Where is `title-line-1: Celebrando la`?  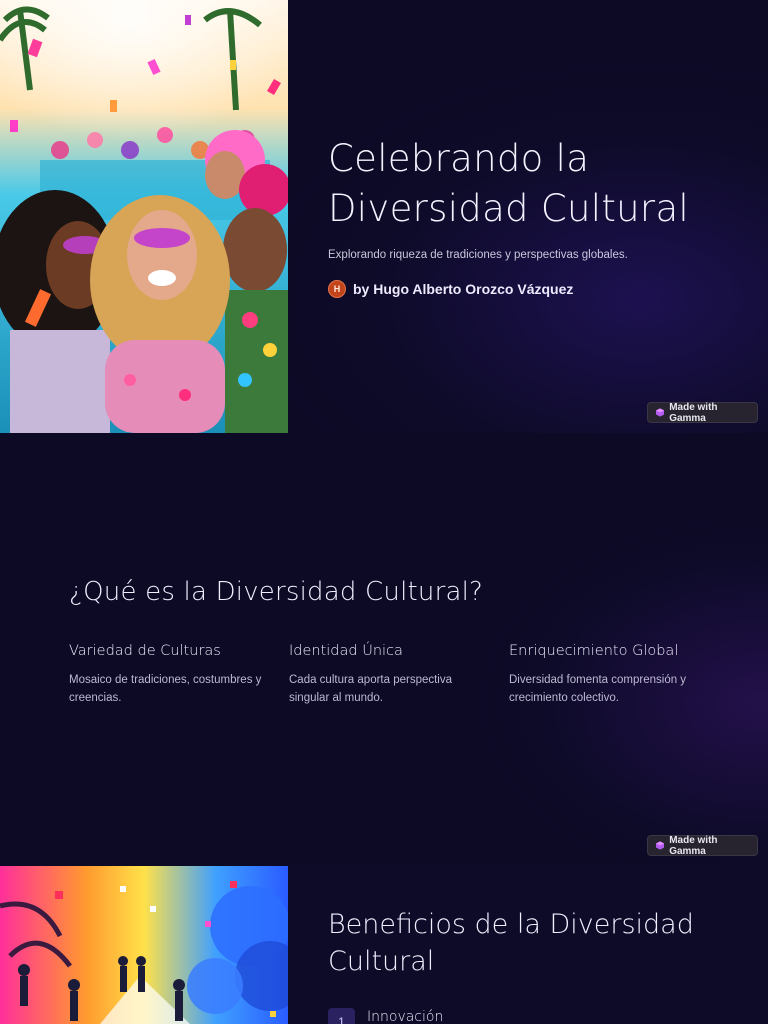
title-line-1: Celebrando la is located at coordinates (459, 158).